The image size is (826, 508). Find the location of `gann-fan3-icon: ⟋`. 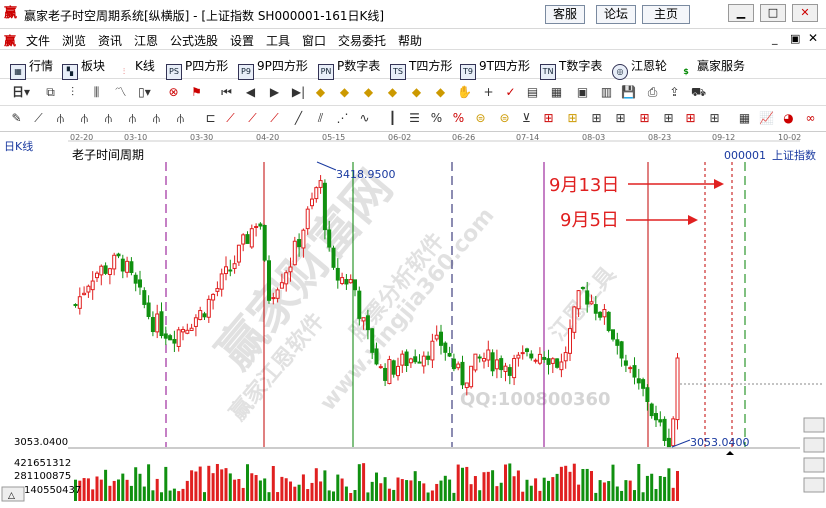

gann-fan3-icon: ⟋ is located at coordinates (274, 118).